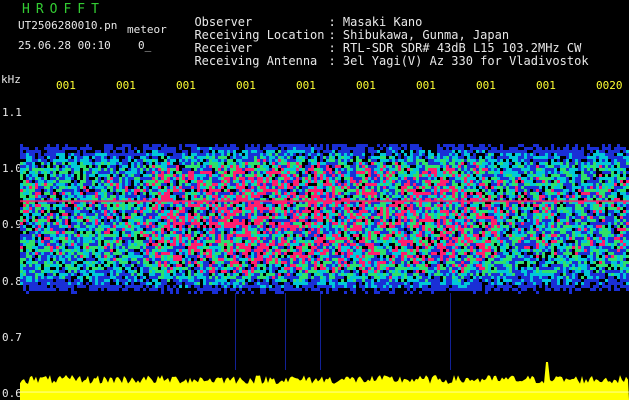 This screenshot has width=629, height=400. What do you see at coordinates (145, 45) in the screenshot?
I see `meteor-counter: 0_` at bounding box center [145, 45].